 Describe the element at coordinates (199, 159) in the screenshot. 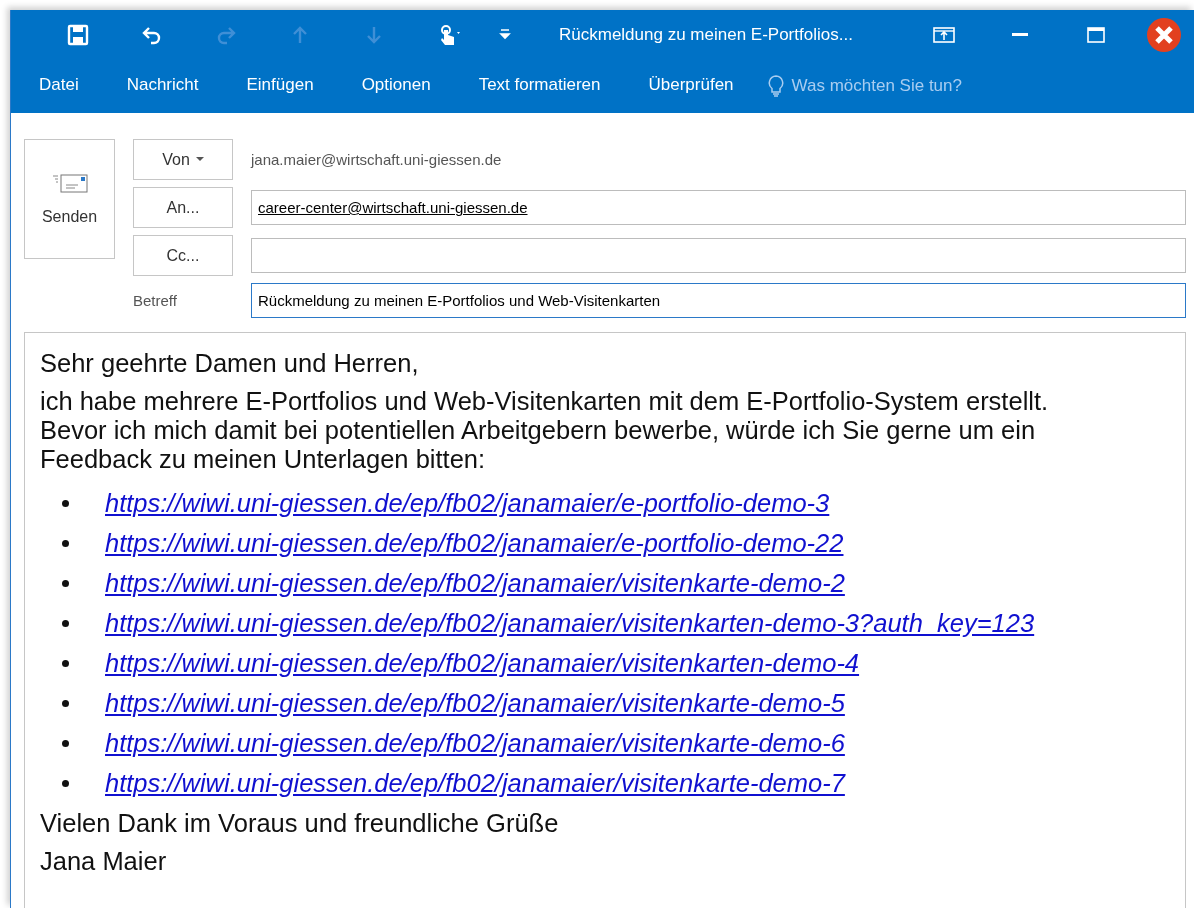

I see `caret-icon` at that location.